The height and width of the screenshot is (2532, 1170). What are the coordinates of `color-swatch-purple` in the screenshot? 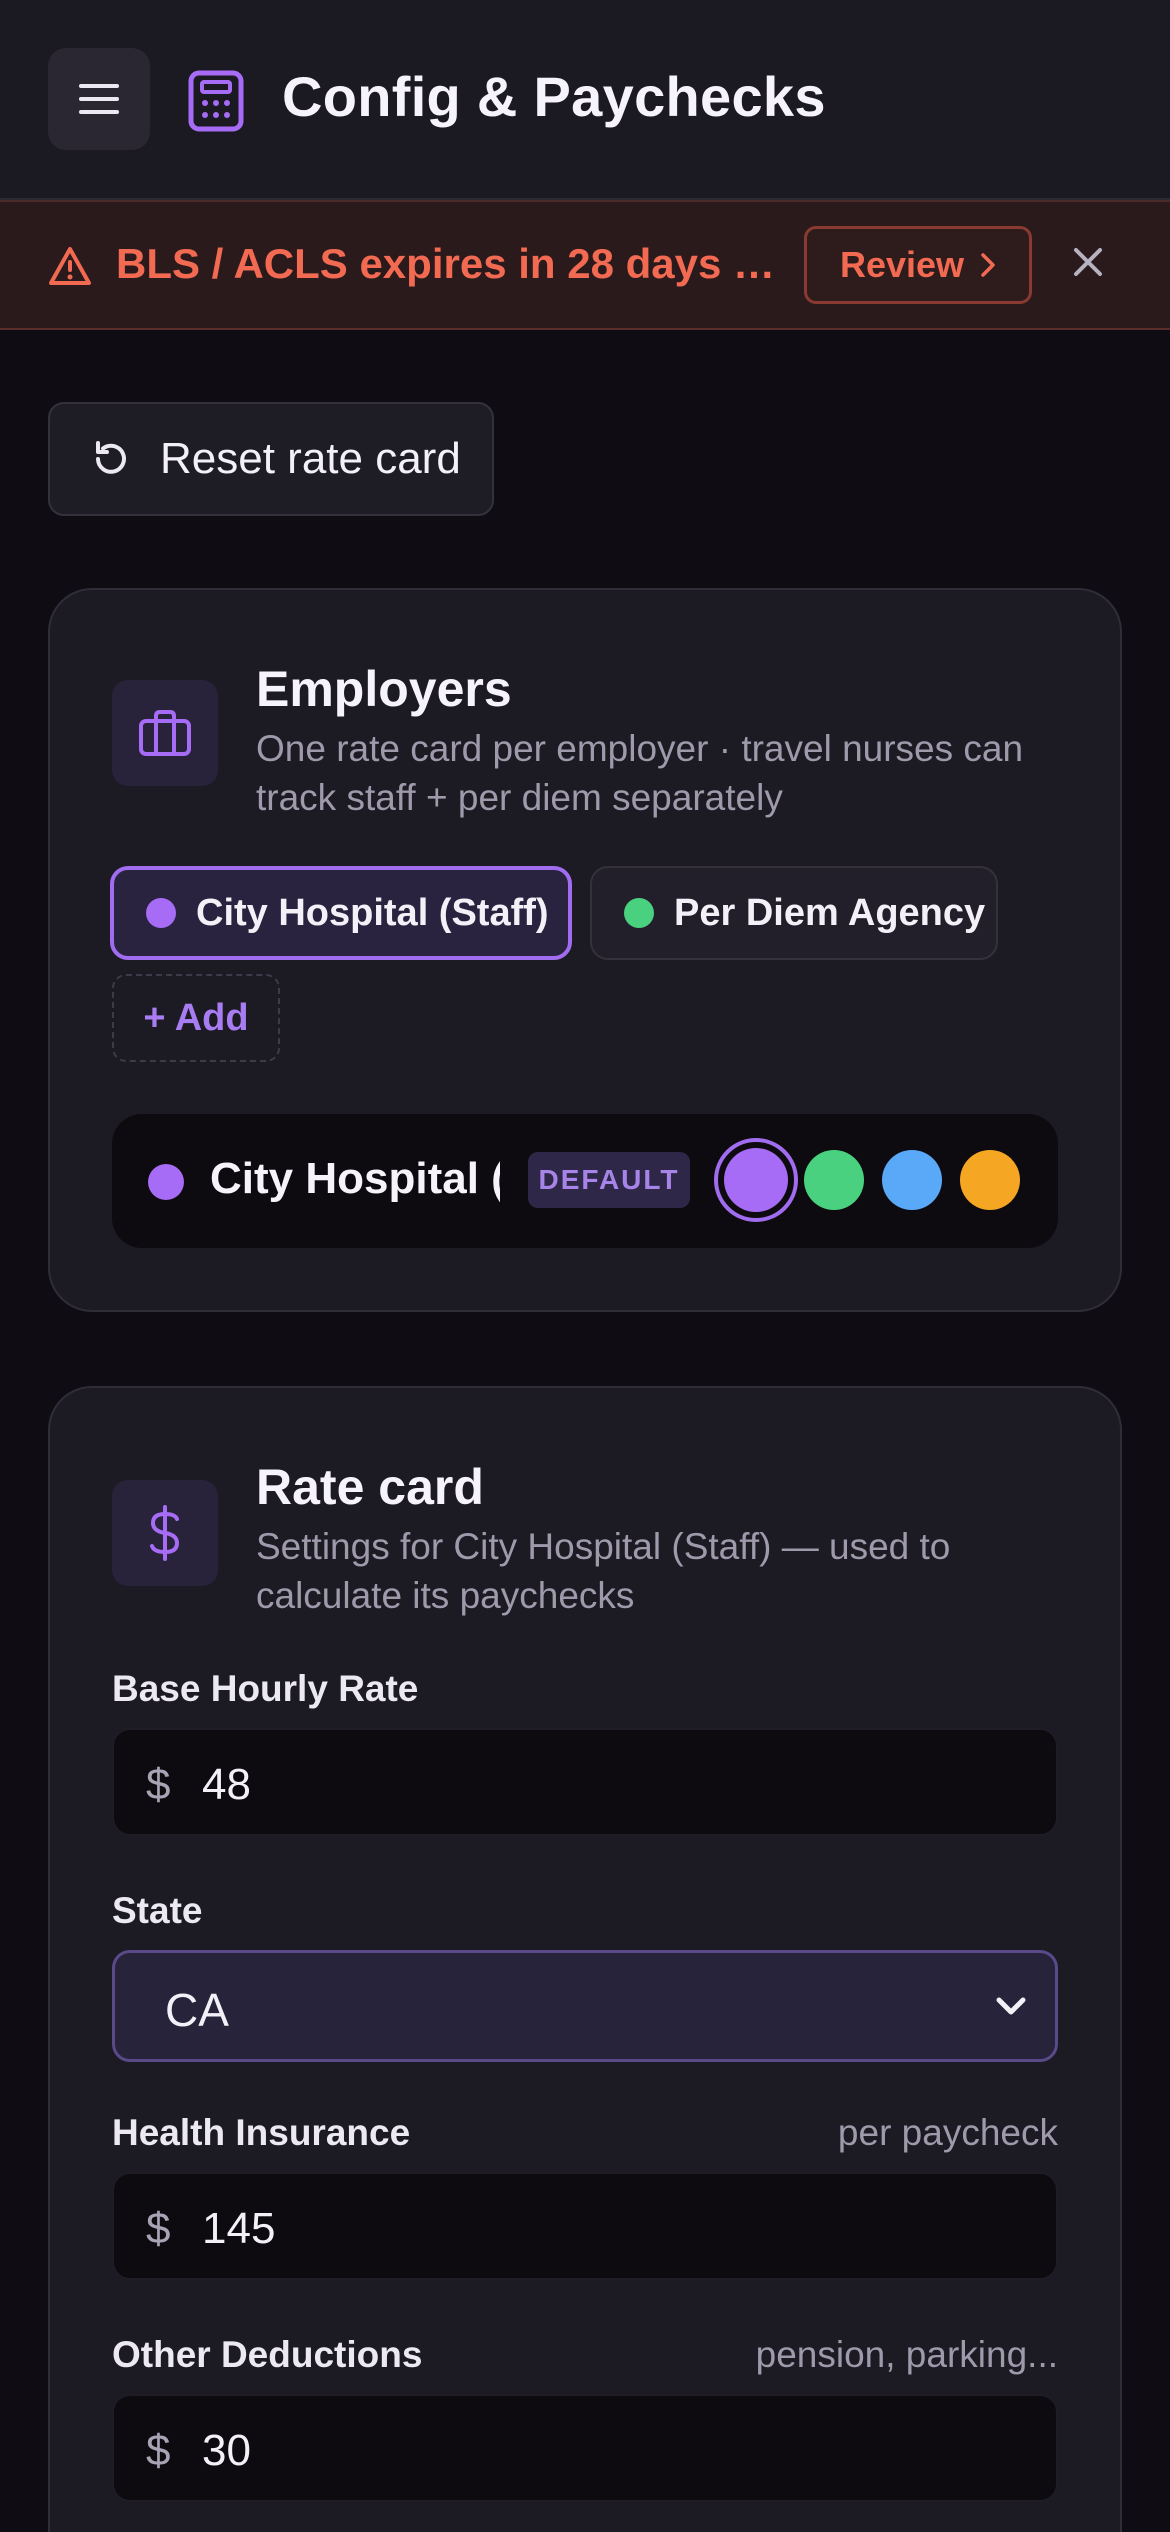 It's located at (756, 1180).